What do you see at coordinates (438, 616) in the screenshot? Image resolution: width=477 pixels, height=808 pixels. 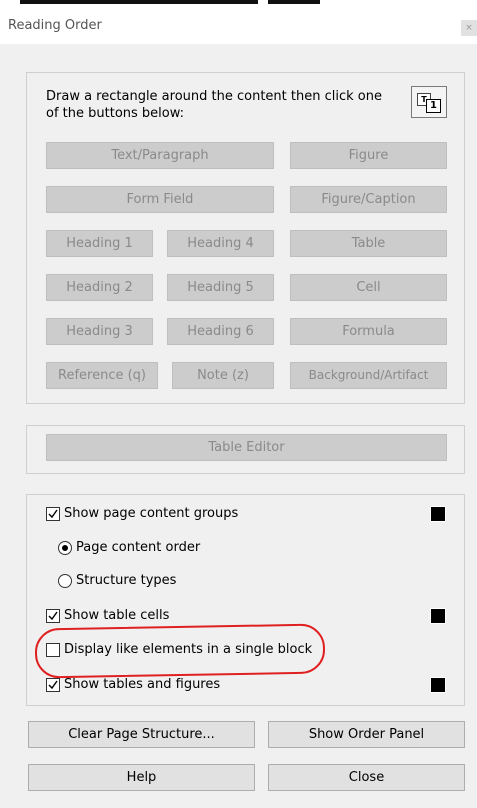 I see `table-cells-color-swatch` at bounding box center [438, 616].